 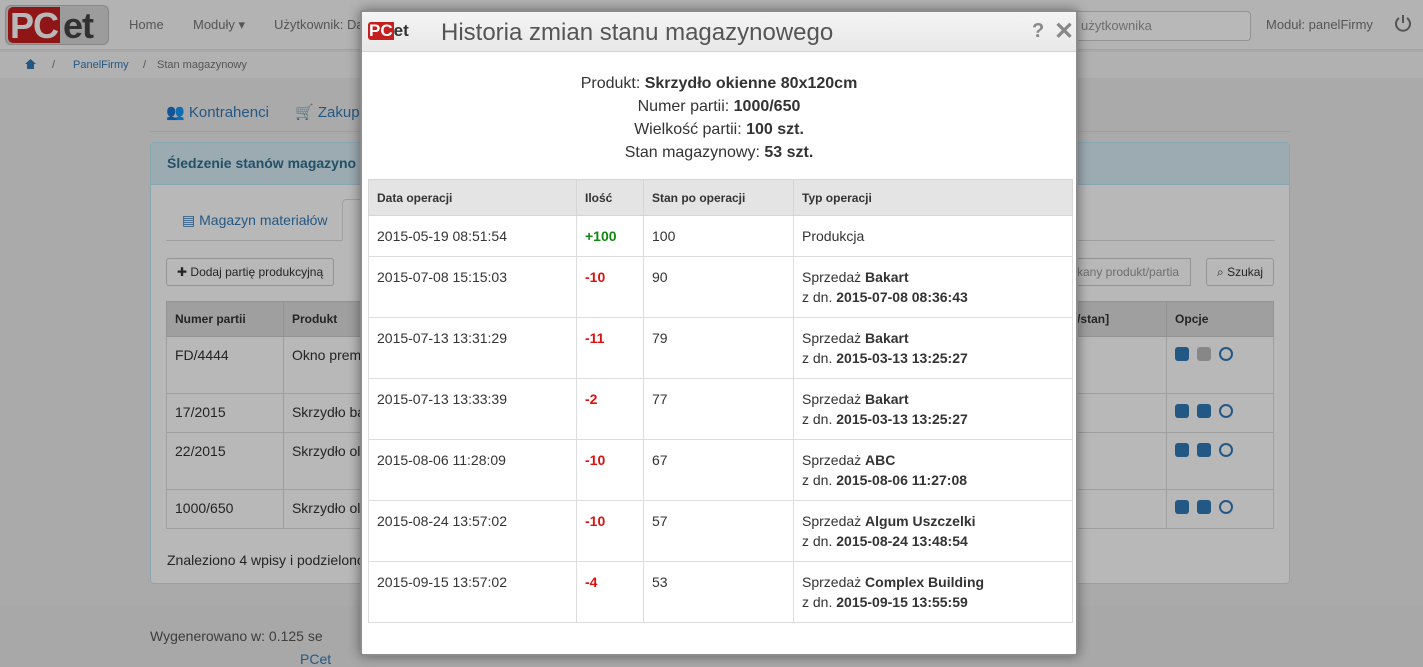 I want to click on size-label: Wielkość partii:, so click(x=688, y=129).